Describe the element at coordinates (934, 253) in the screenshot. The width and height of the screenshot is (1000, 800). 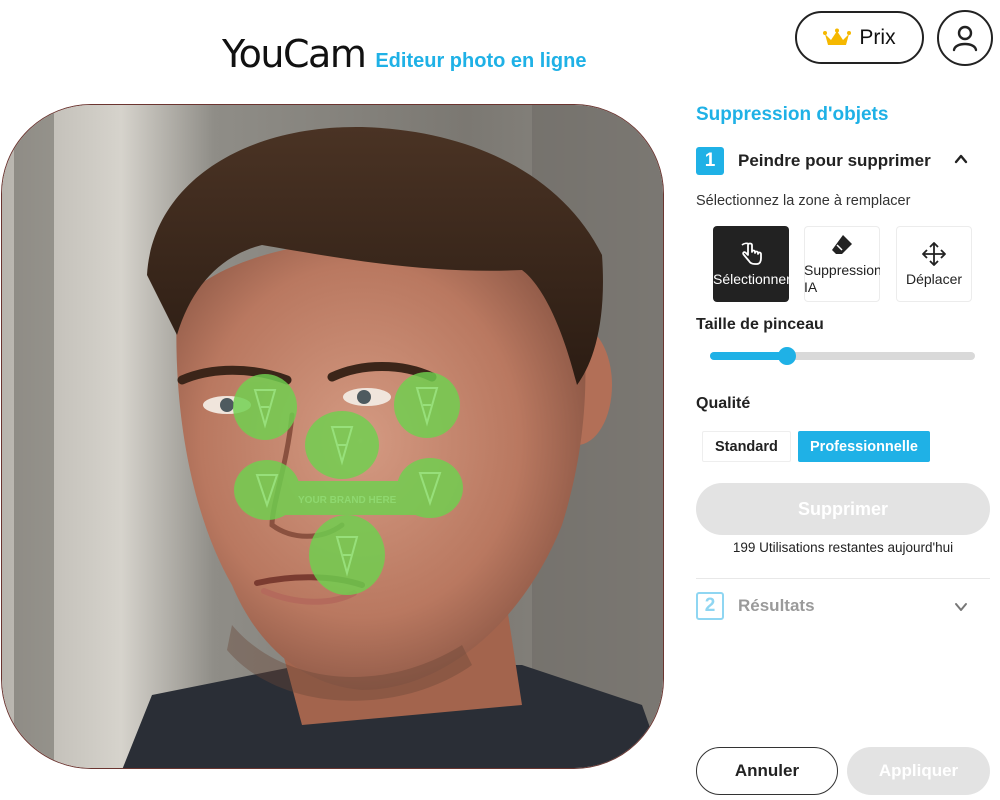
I see `move-icon` at that location.